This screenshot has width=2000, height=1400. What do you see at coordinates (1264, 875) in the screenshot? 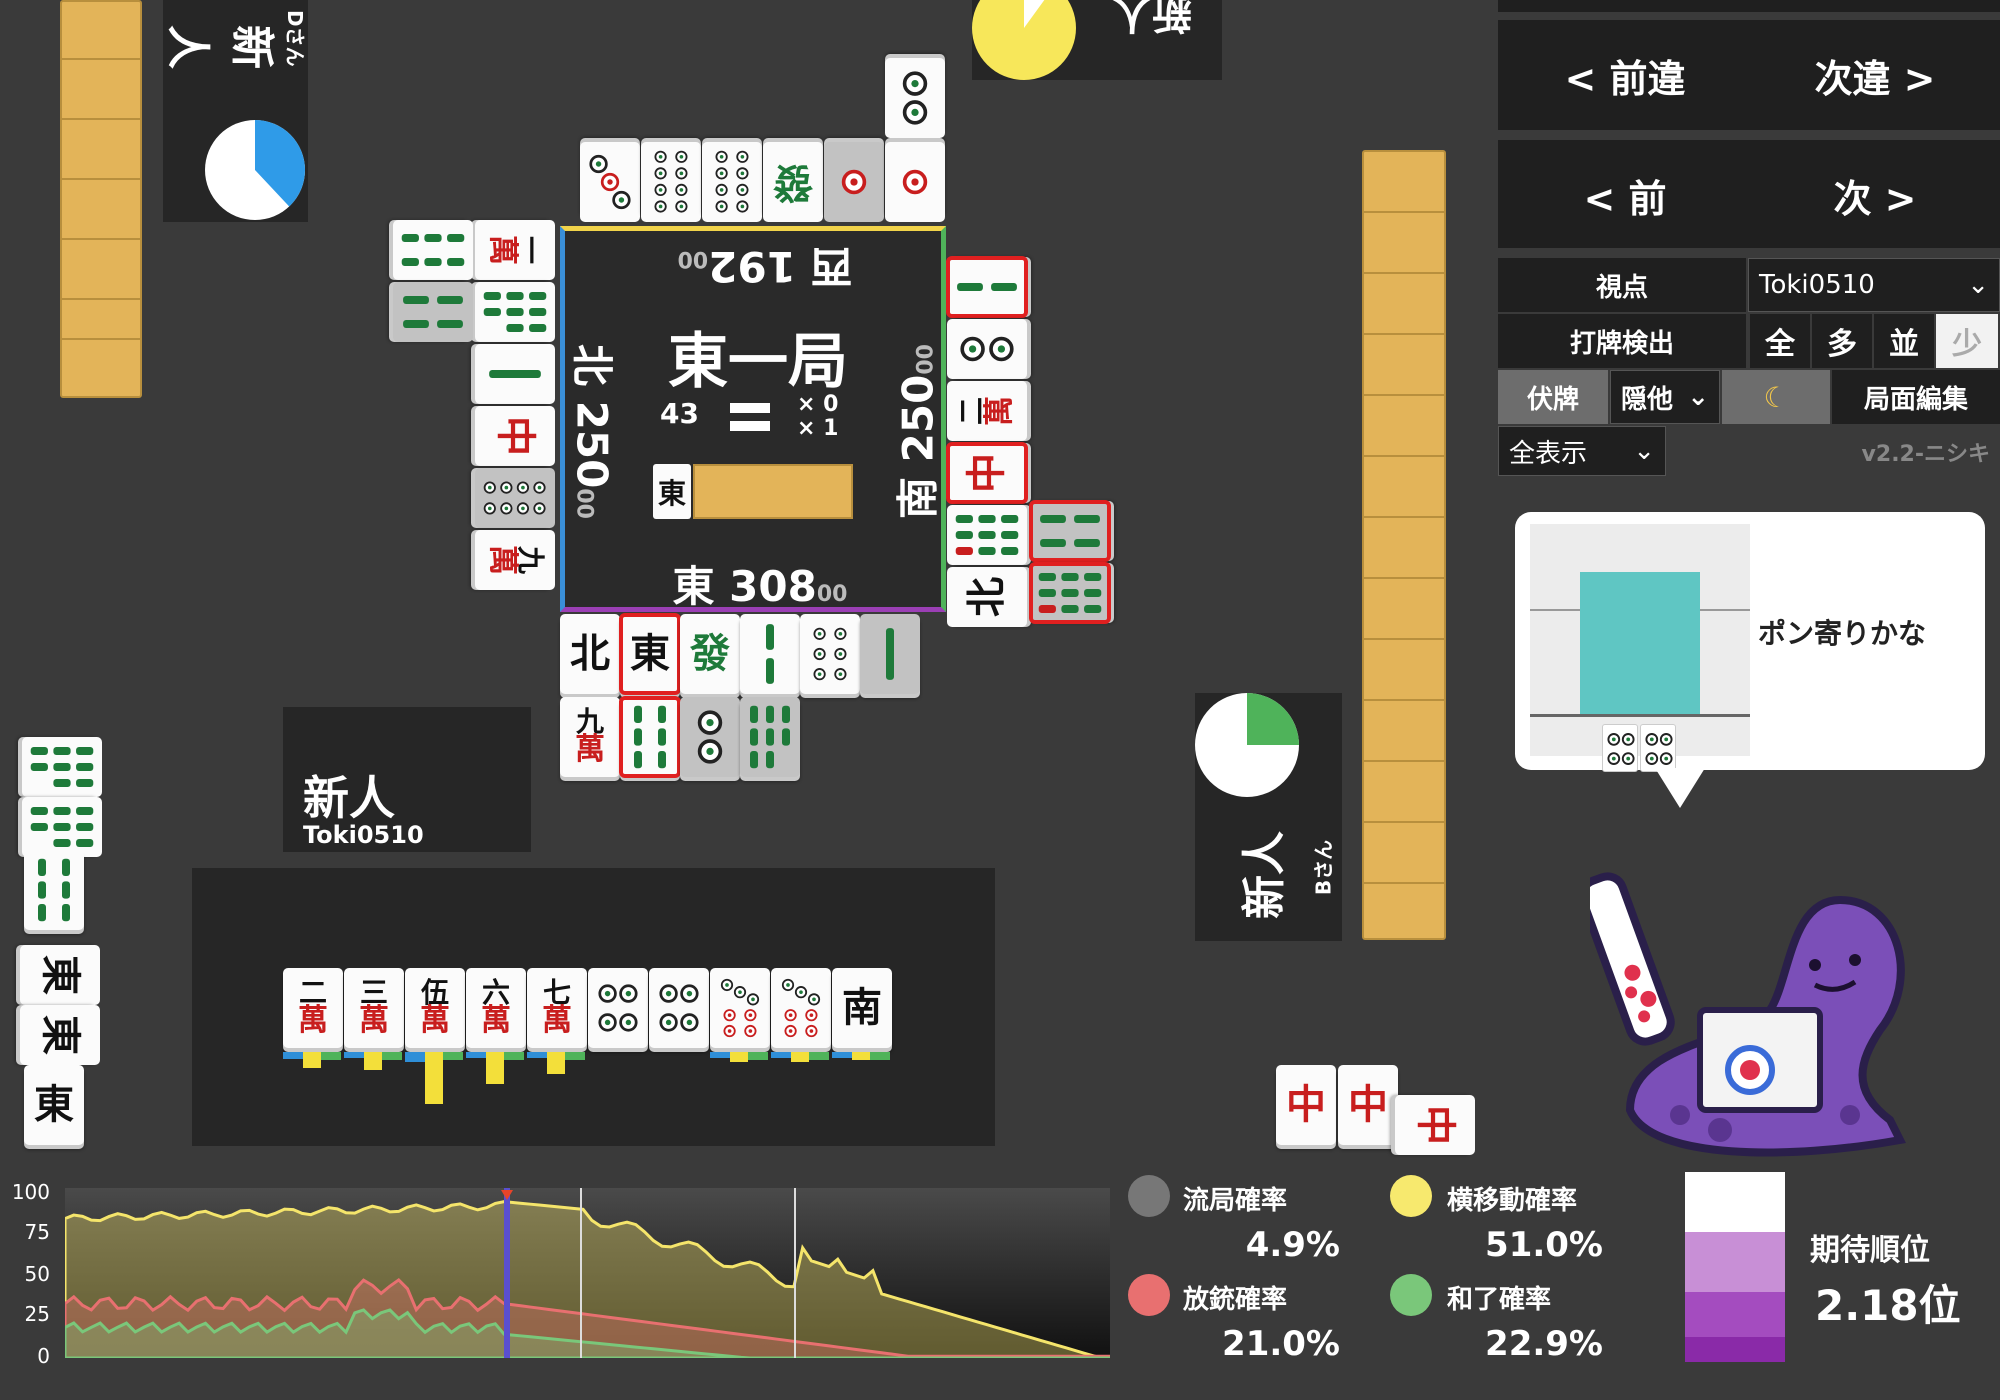
I see `right-player-title: 新人` at bounding box center [1264, 875].